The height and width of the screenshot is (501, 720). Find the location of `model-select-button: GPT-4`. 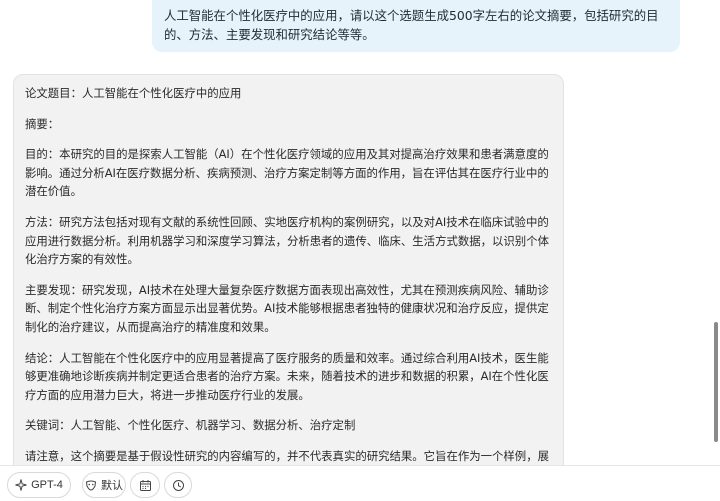

model-select-button: GPT-4 is located at coordinates (39, 485).